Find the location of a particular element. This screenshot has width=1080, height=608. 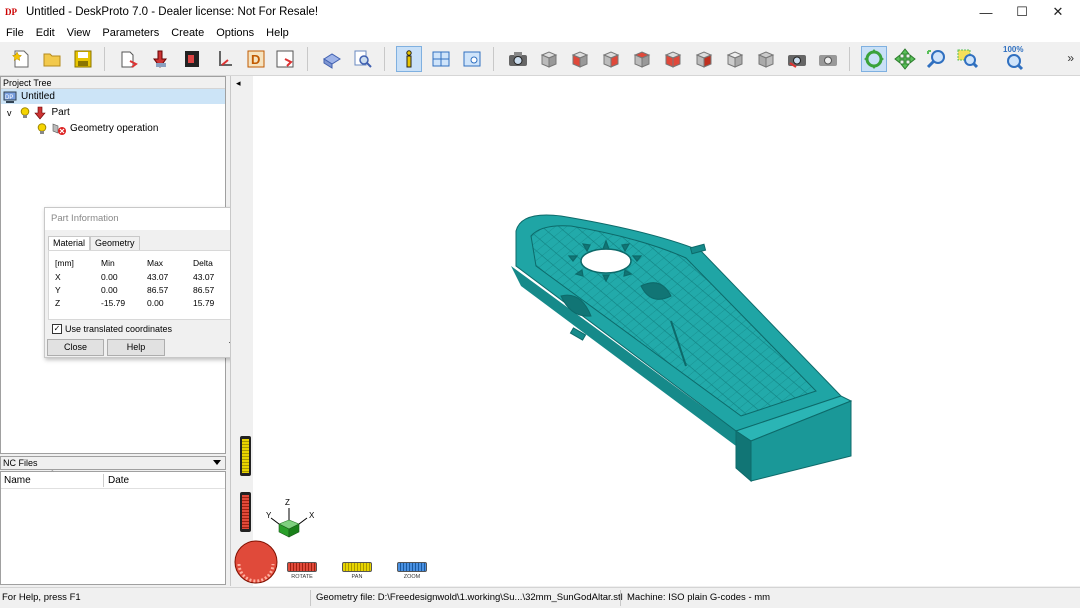

view-left-cube-icon is located at coordinates (611, 59).